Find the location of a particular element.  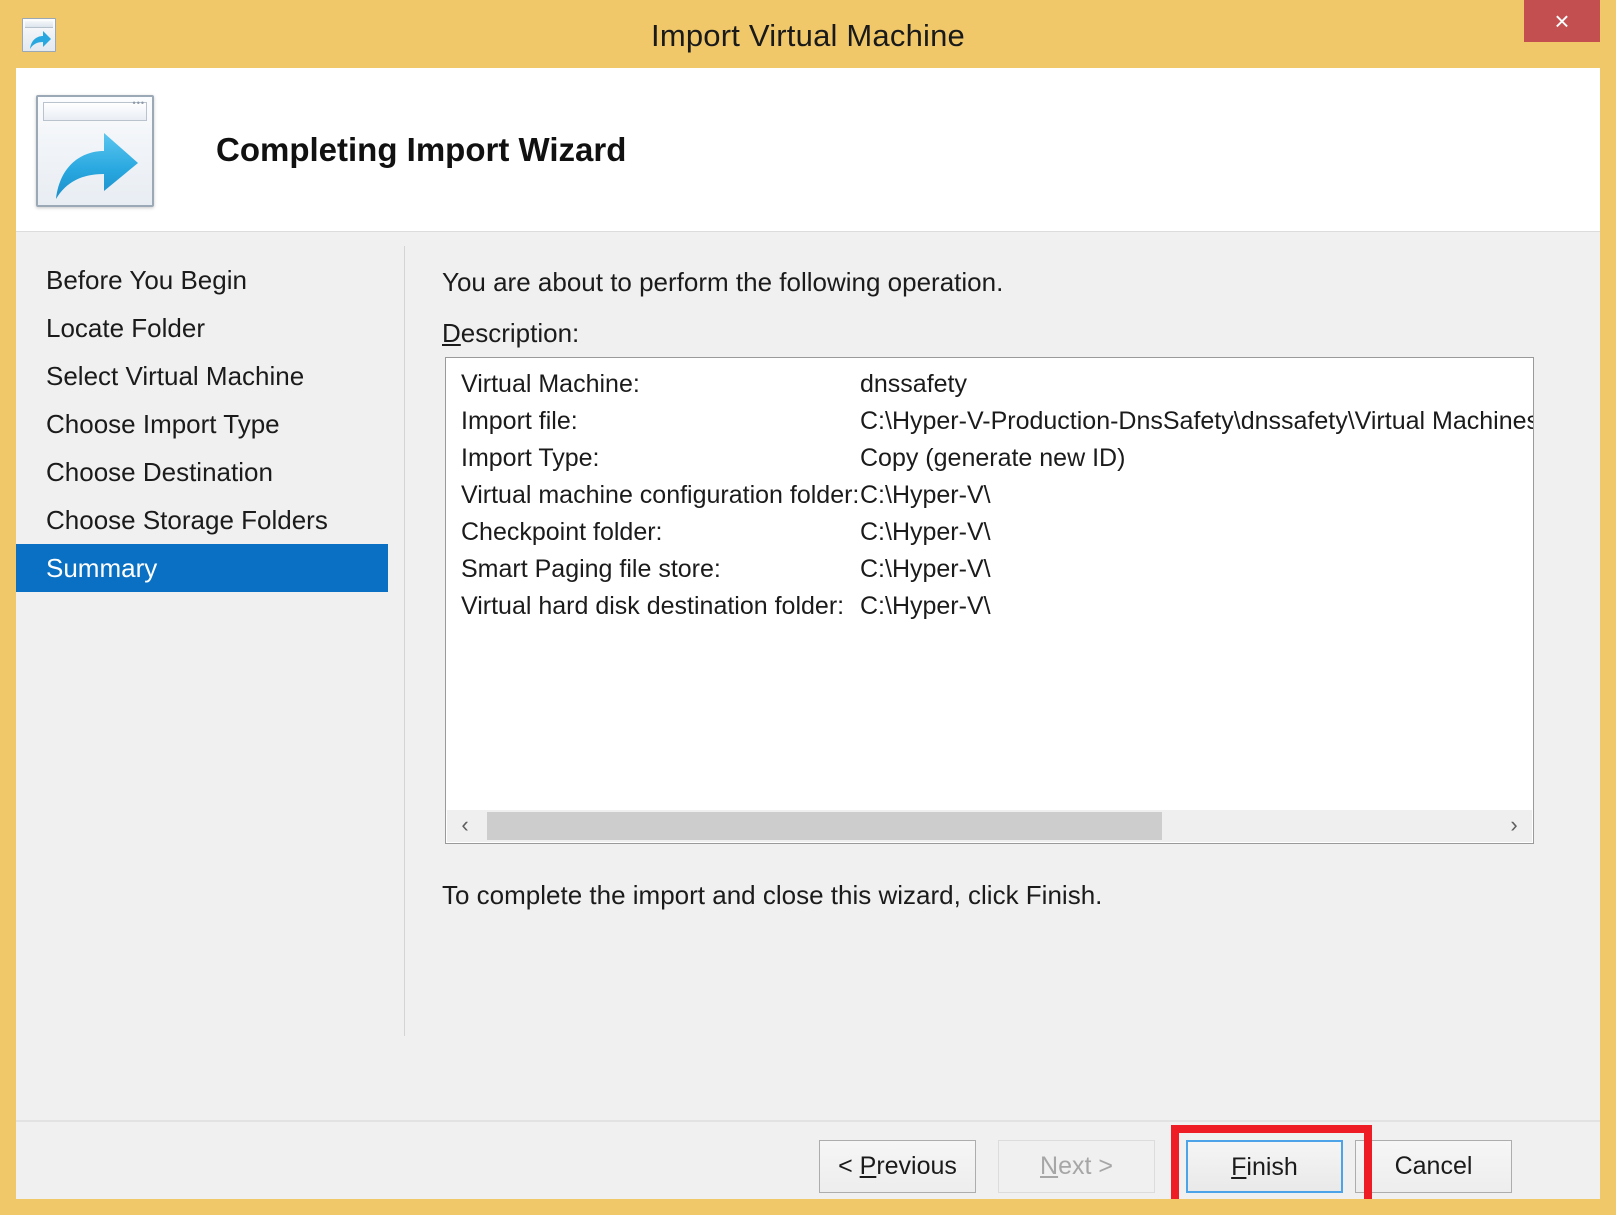

wizard-arrow-icon: ••• is located at coordinates (95, 151).